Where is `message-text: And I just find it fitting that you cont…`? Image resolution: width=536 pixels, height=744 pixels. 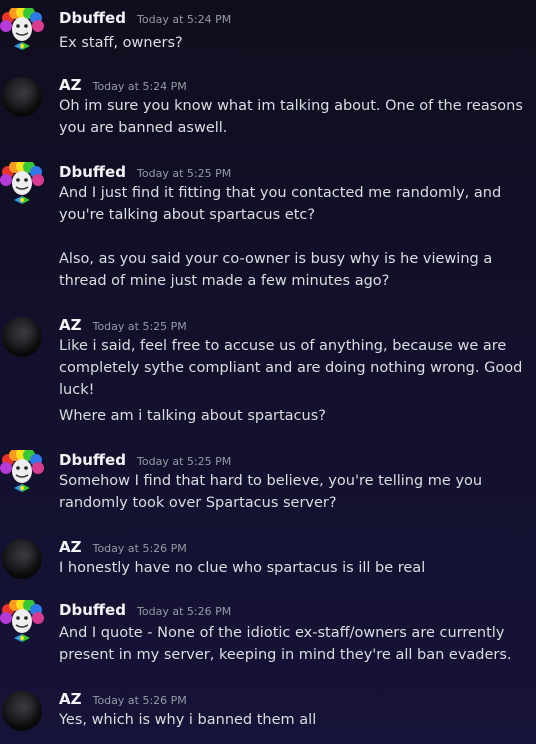
message-text: And I just find it fitting that you cont… is located at coordinates (280, 193).